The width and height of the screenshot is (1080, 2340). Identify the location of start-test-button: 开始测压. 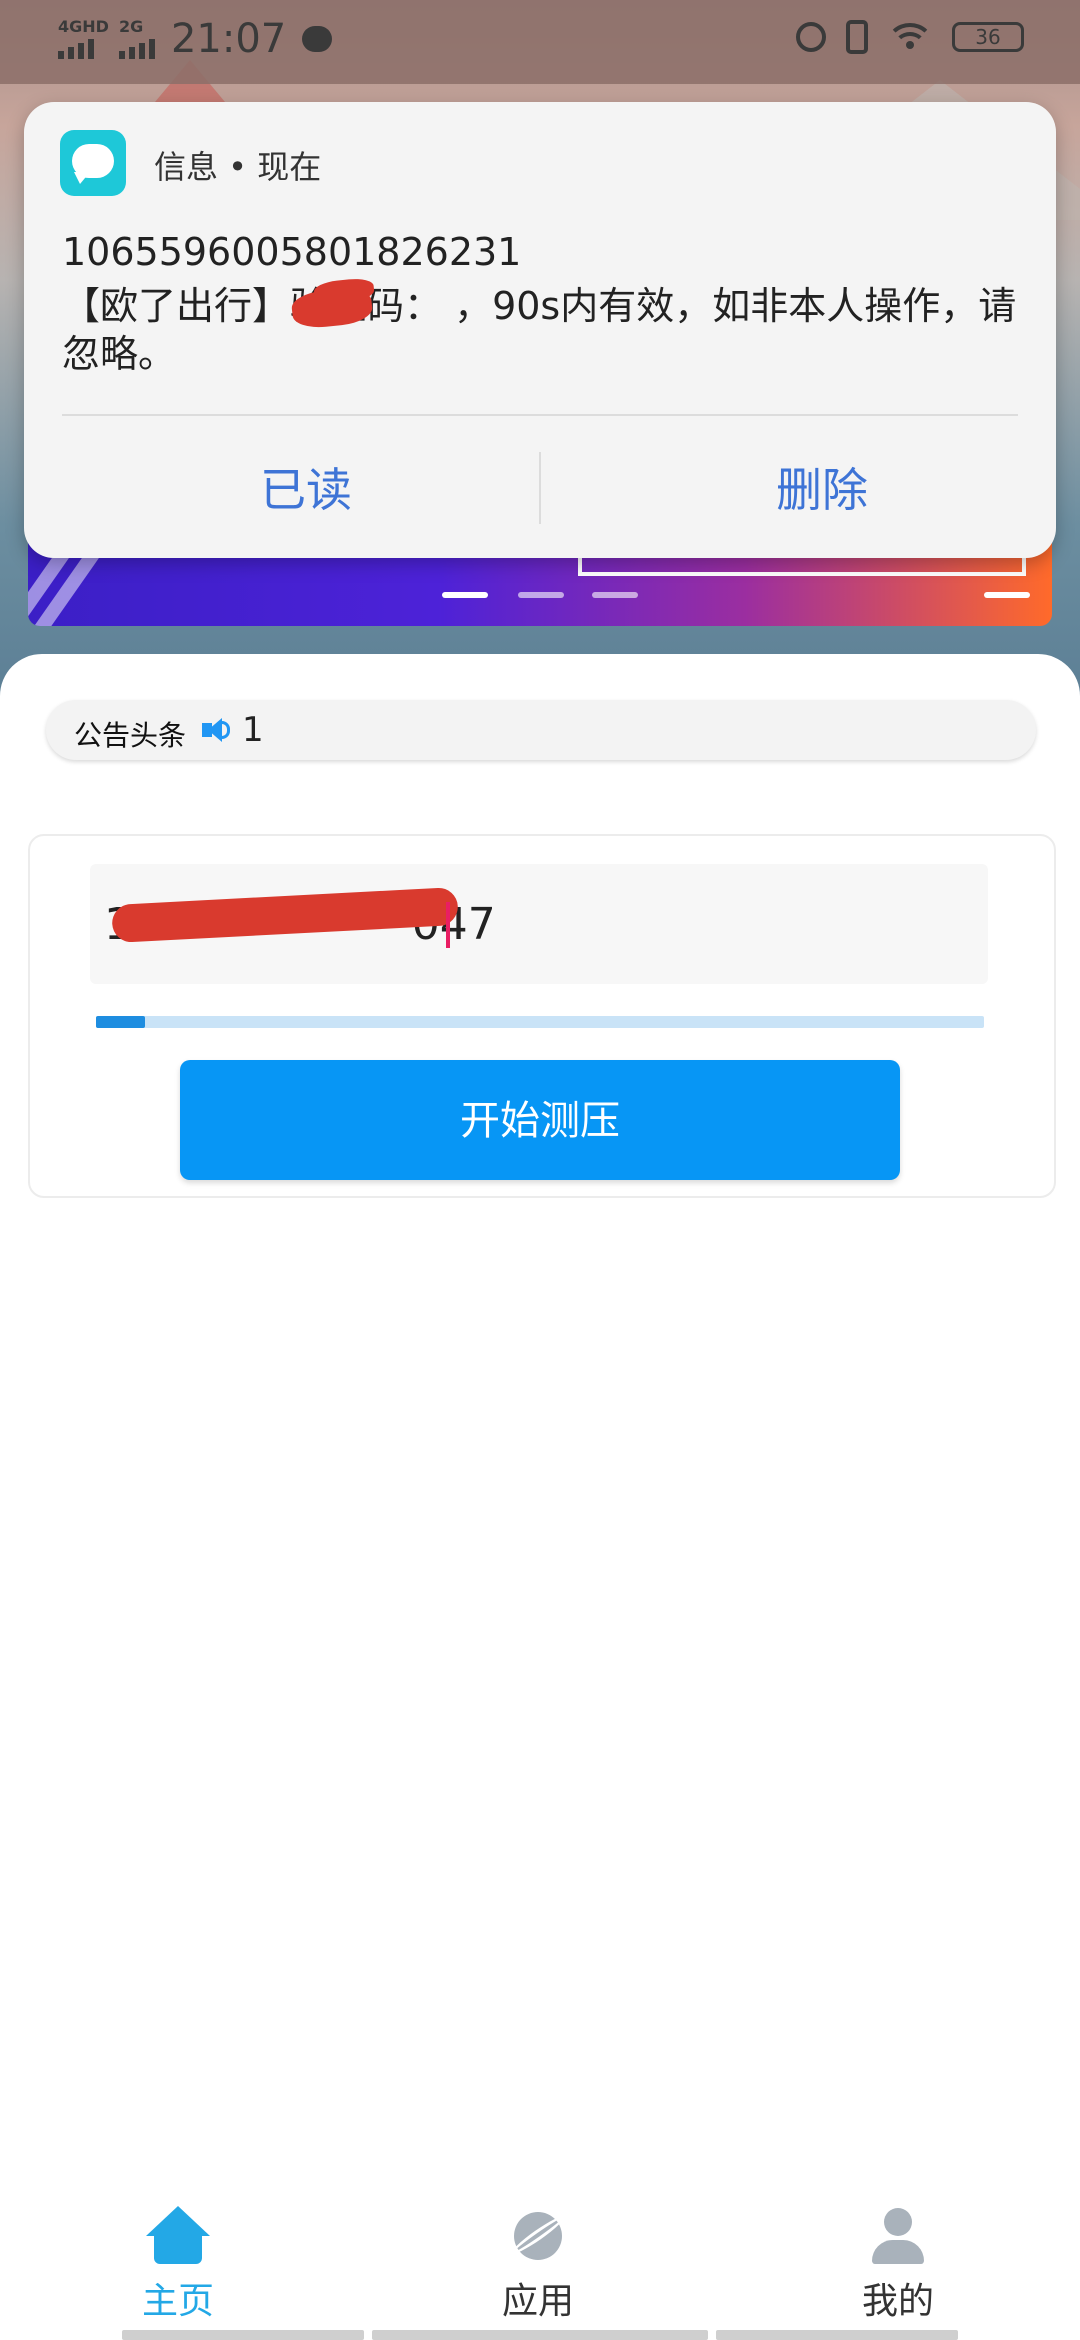
(540, 1120).